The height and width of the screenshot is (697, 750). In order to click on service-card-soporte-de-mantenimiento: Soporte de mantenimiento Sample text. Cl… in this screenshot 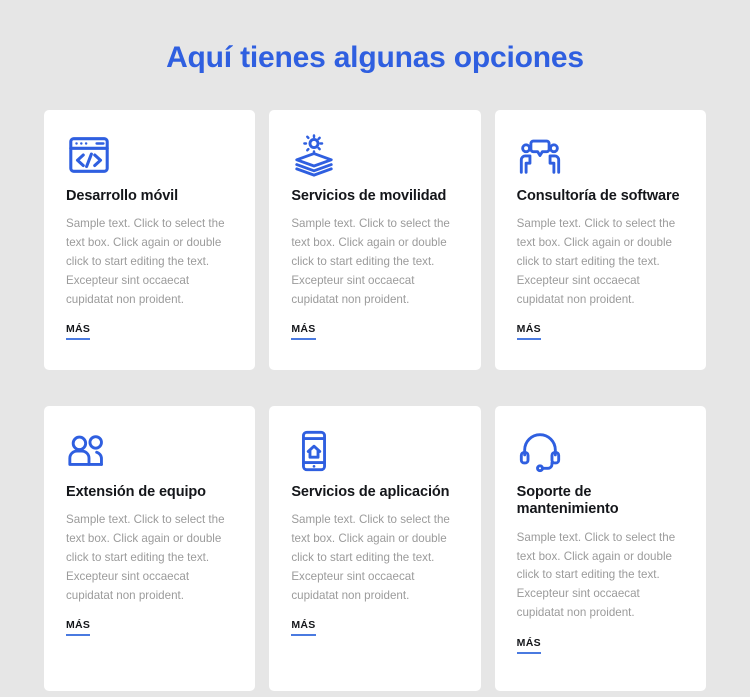, I will do `click(600, 548)`.